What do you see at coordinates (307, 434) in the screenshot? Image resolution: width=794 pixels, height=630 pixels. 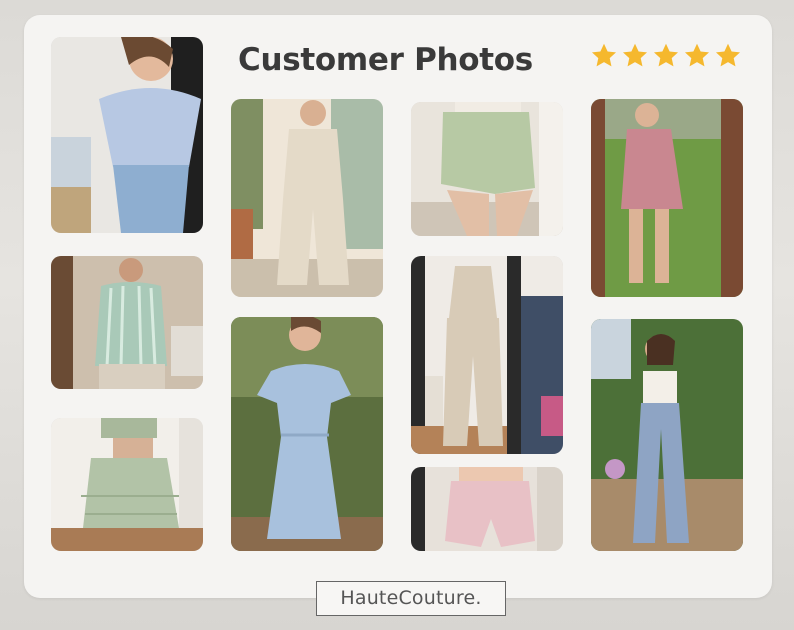 I see `photo-blue-flutter-dress` at bounding box center [307, 434].